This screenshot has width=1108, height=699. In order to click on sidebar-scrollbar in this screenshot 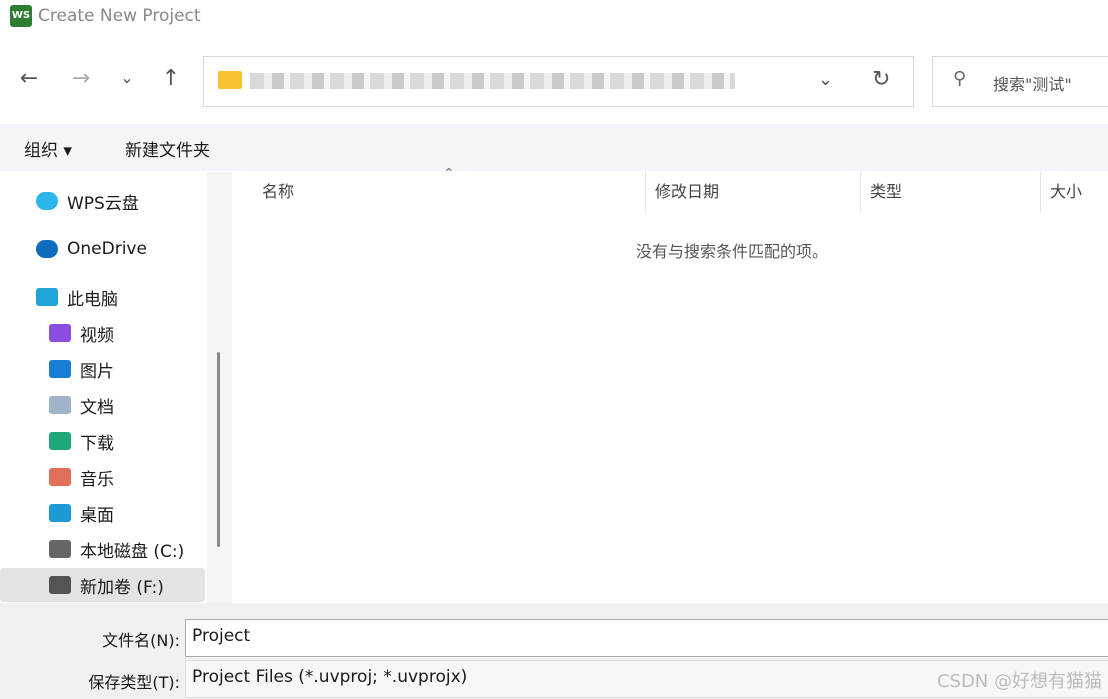, I will do `click(219, 387)`.